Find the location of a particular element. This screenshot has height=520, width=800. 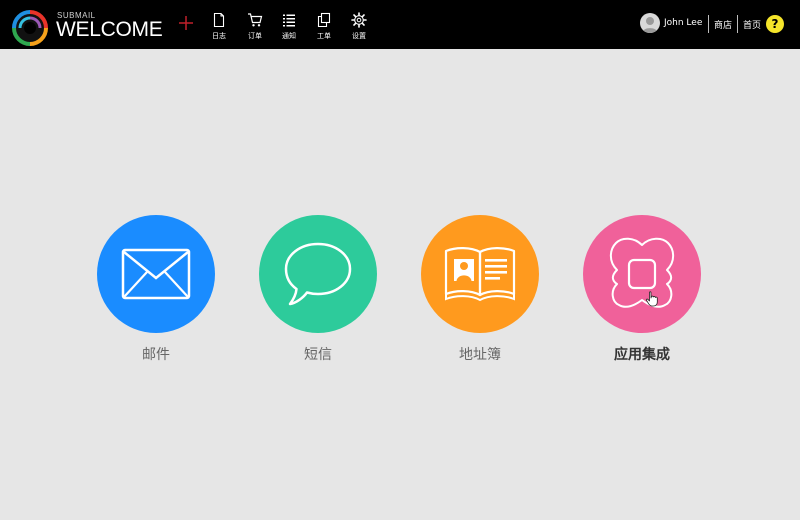

submail-logo-icon is located at coordinates (30, 28).